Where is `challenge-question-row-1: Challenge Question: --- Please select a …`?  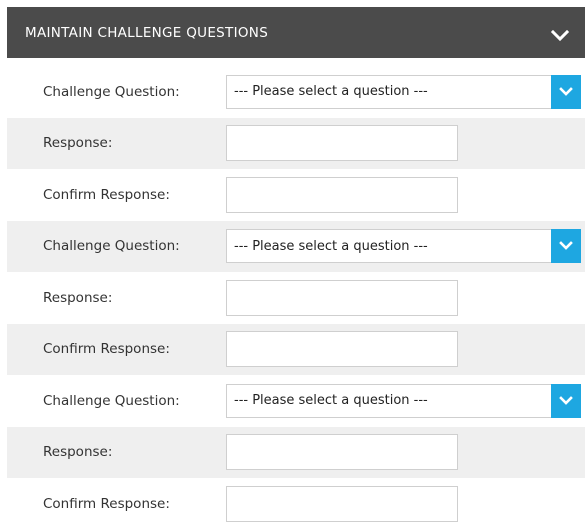
challenge-question-row-1: Challenge Question: --- Please select a … is located at coordinates (296, 92).